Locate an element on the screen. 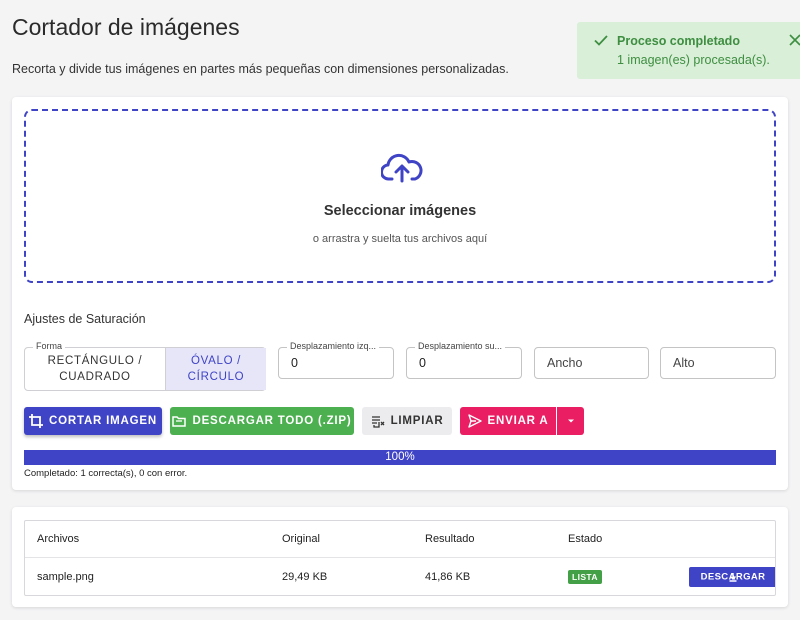 The width and height of the screenshot is (800, 620). download-button: DESCARGAR is located at coordinates (732, 577).